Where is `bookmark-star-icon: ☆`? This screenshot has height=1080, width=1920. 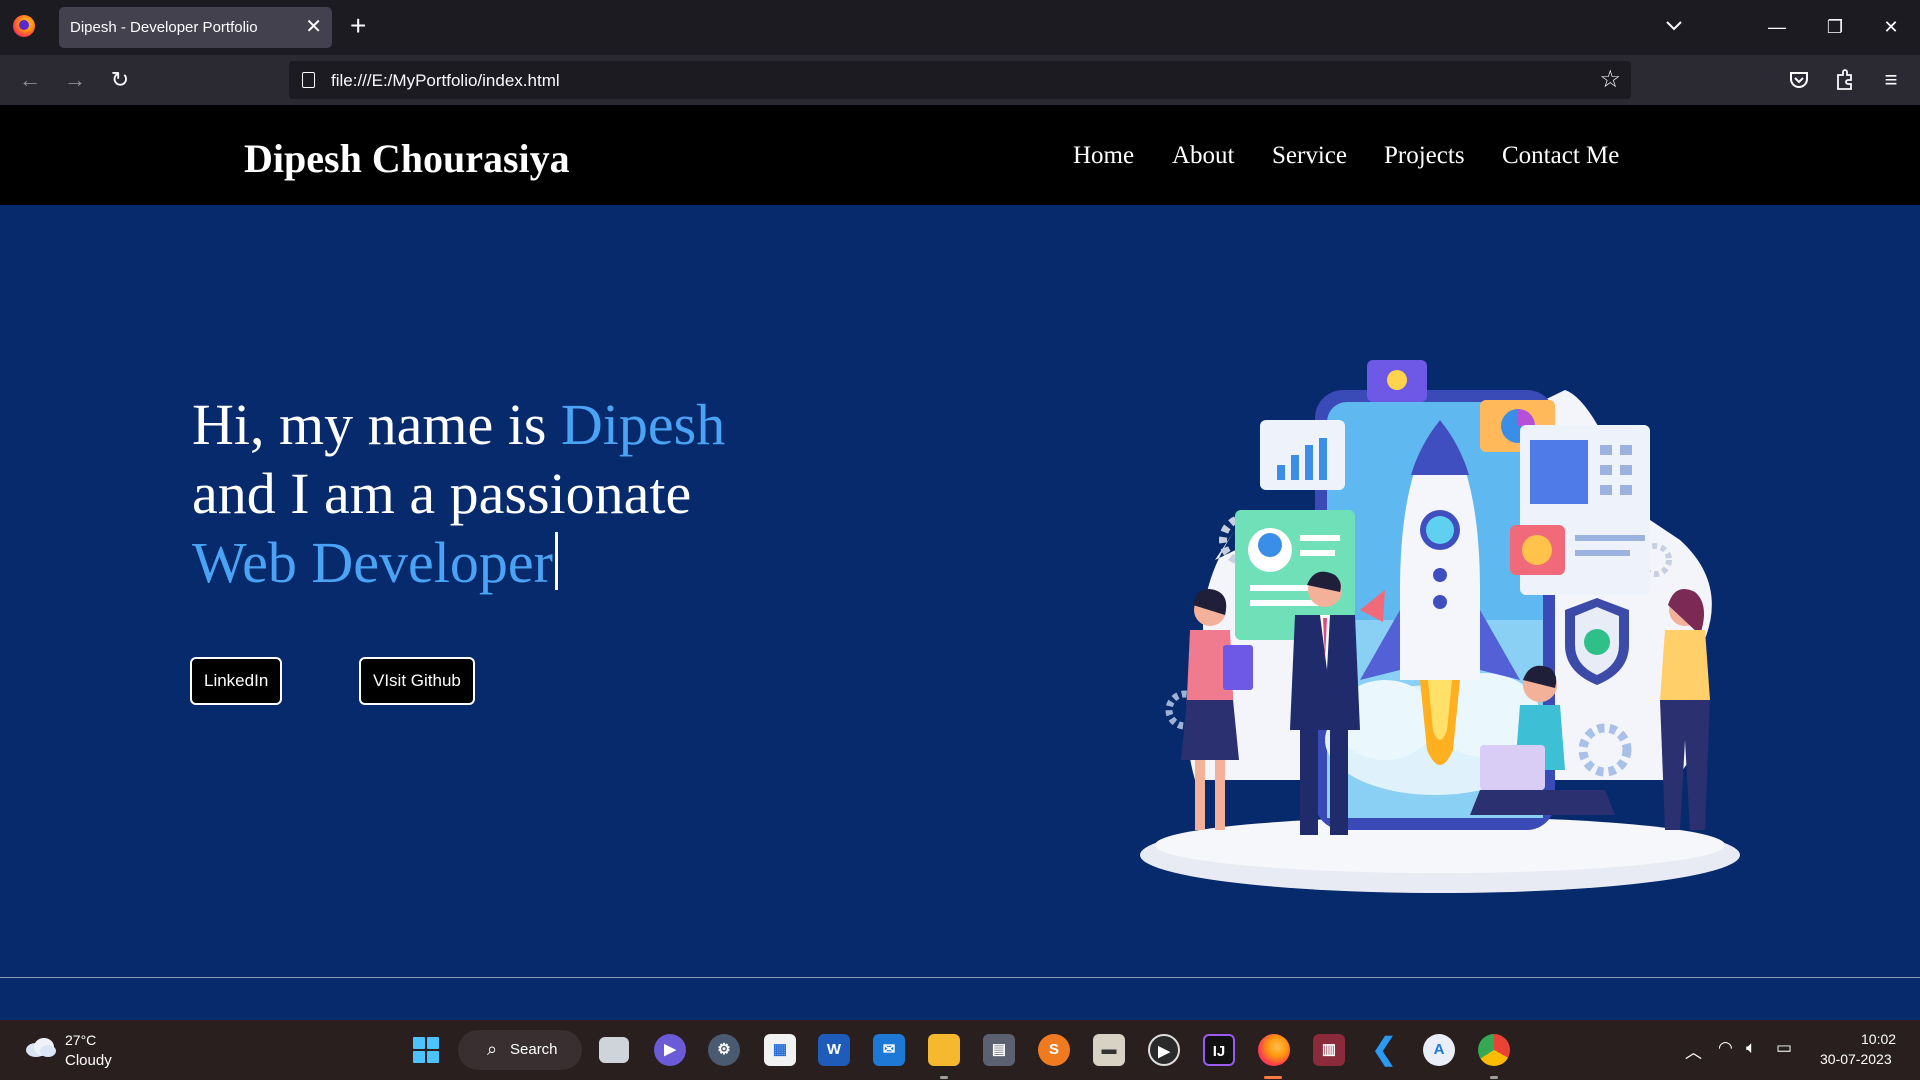 bookmark-star-icon: ☆ is located at coordinates (1610, 80).